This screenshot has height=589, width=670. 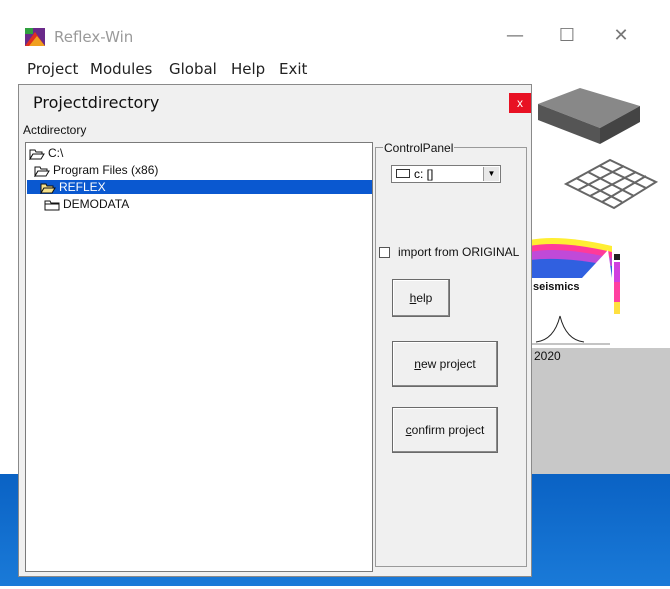 I want to click on drive-select: c: [] ▼, so click(x=446, y=174).